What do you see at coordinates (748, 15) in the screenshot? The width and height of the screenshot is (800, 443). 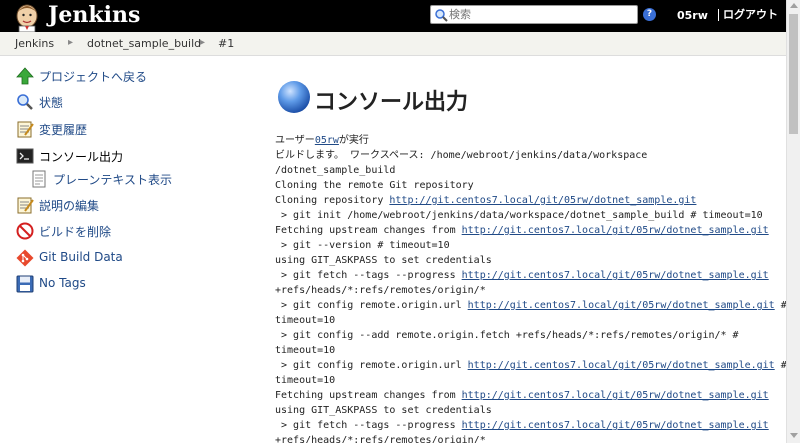 I see `logout-link: ログアウト` at bounding box center [748, 15].